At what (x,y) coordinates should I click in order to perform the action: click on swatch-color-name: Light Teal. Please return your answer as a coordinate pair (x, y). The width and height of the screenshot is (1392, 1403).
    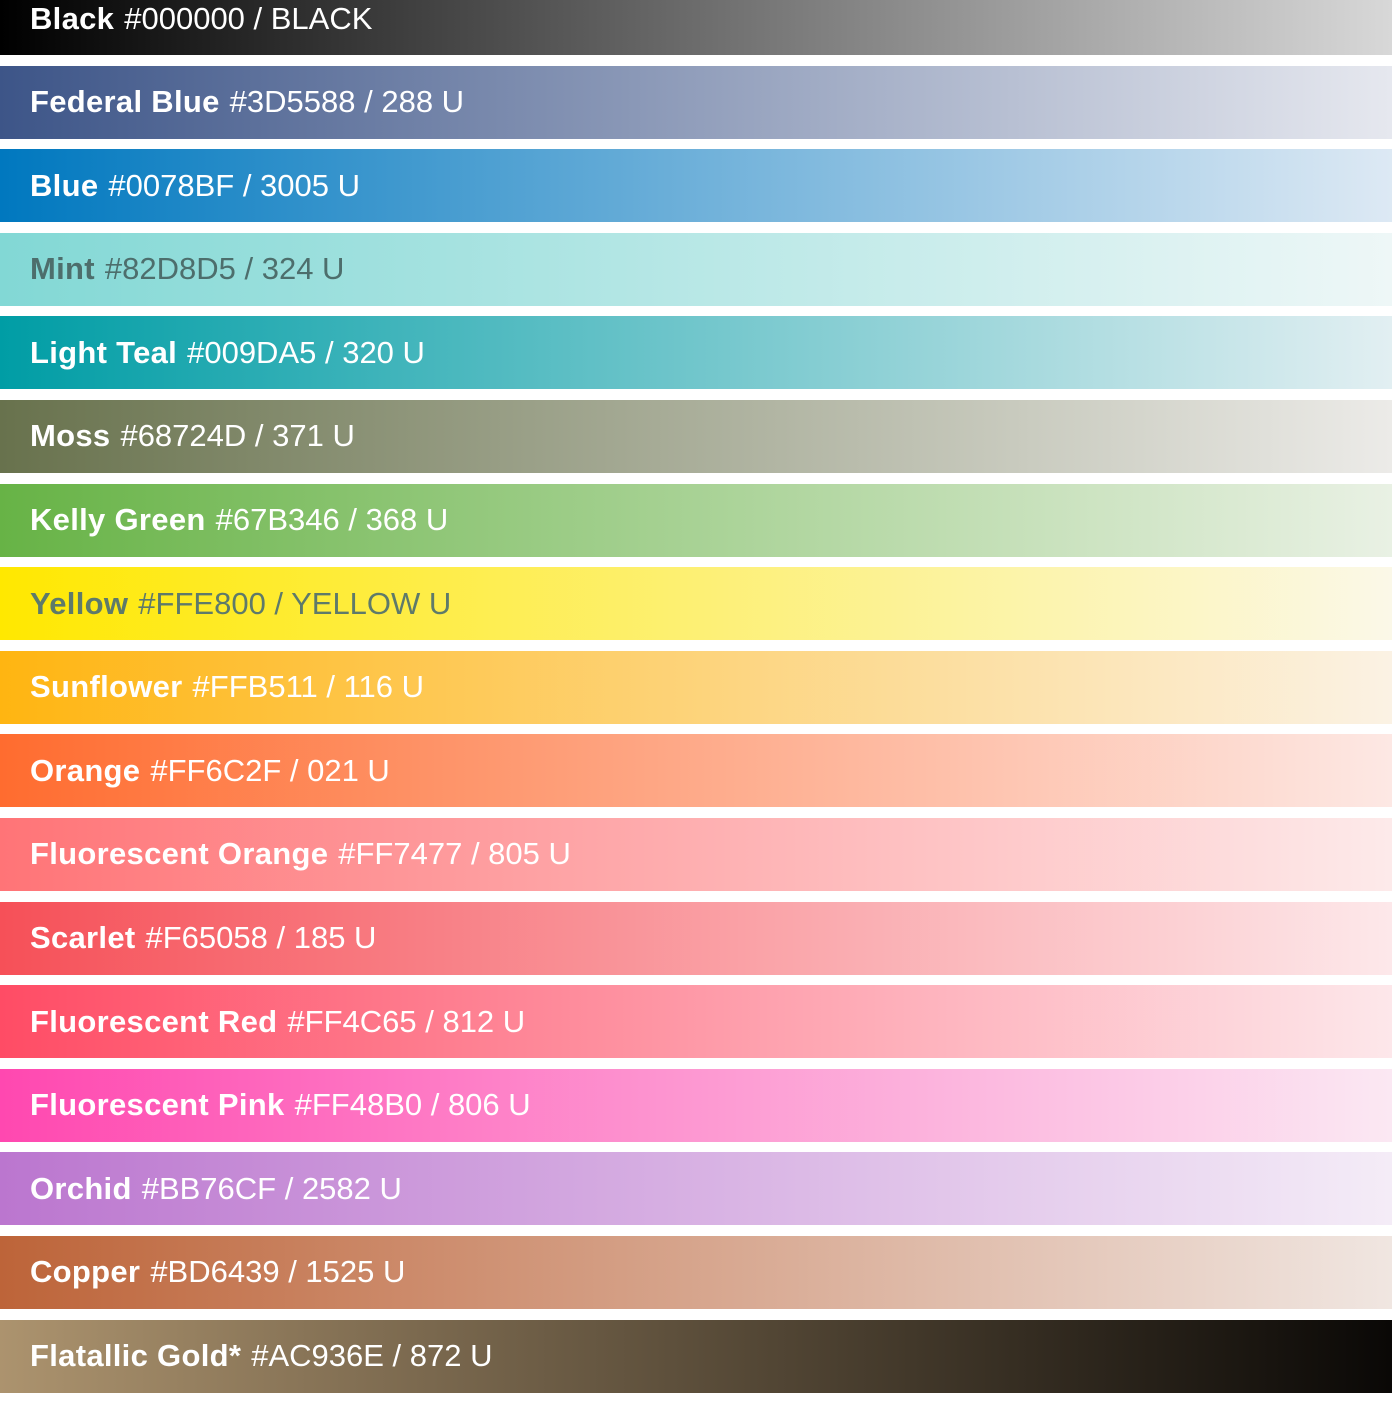
    Looking at the image, I should click on (104, 352).